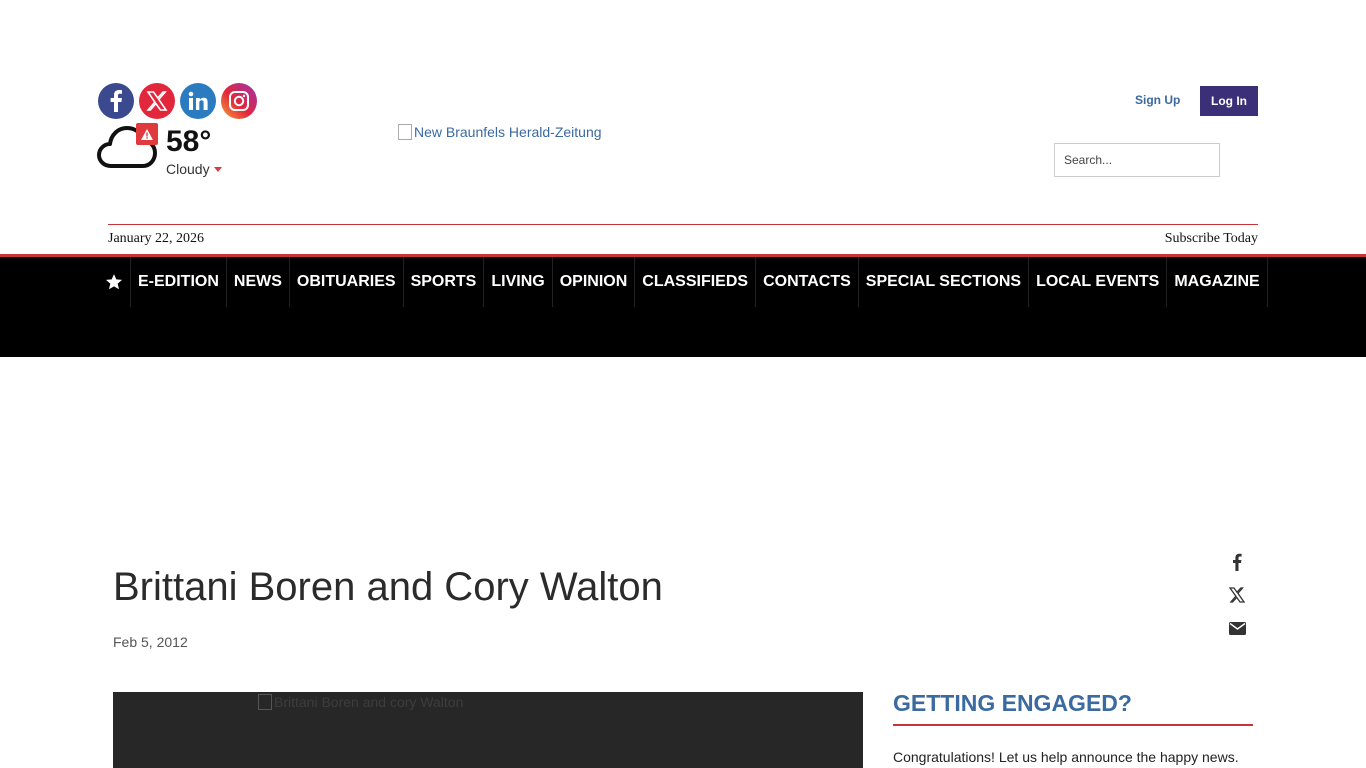 This screenshot has height=768, width=1366. Describe the element at coordinates (1098, 282) in the screenshot. I see `nav-local-events: LOCAL EVENTS` at that location.